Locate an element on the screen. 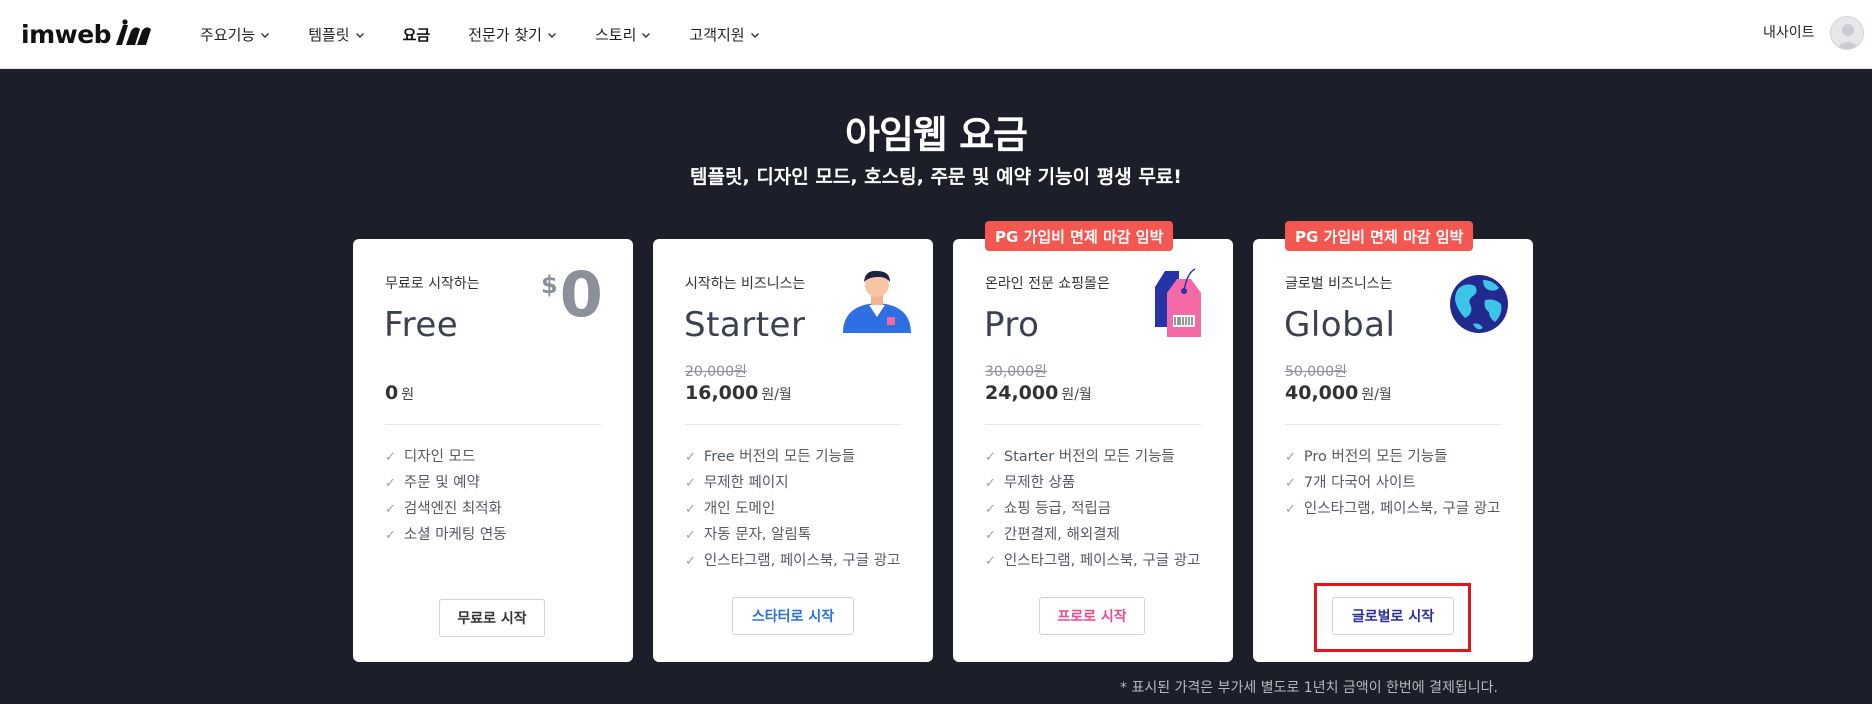  nav-item-features: 주요기능 is located at coordinates (235, 34).